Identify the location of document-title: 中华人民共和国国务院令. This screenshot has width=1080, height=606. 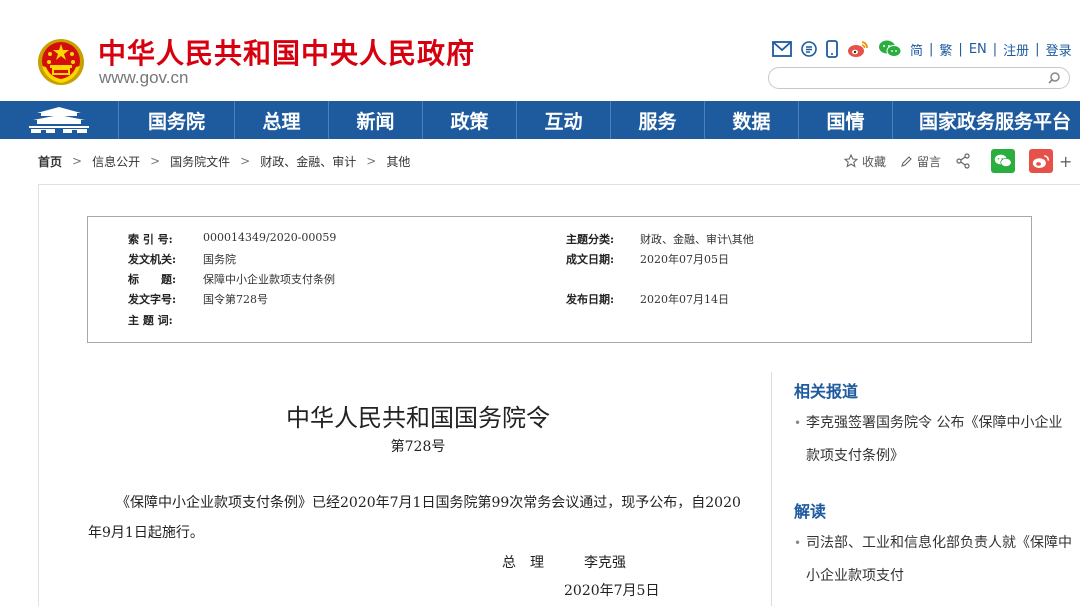
(418, 418).